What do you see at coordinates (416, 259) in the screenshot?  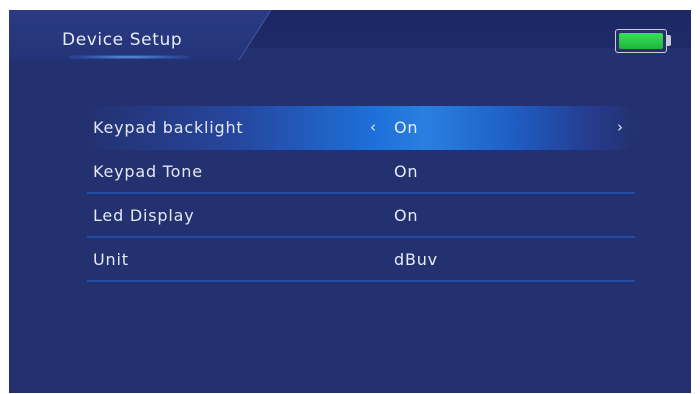 I see `menu-row-value: dBuv` at bounding box center [416, 259].